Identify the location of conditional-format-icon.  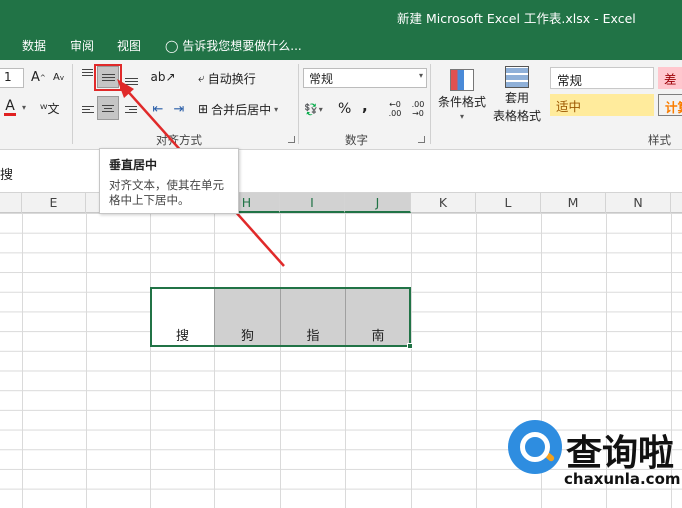
(462, 80).